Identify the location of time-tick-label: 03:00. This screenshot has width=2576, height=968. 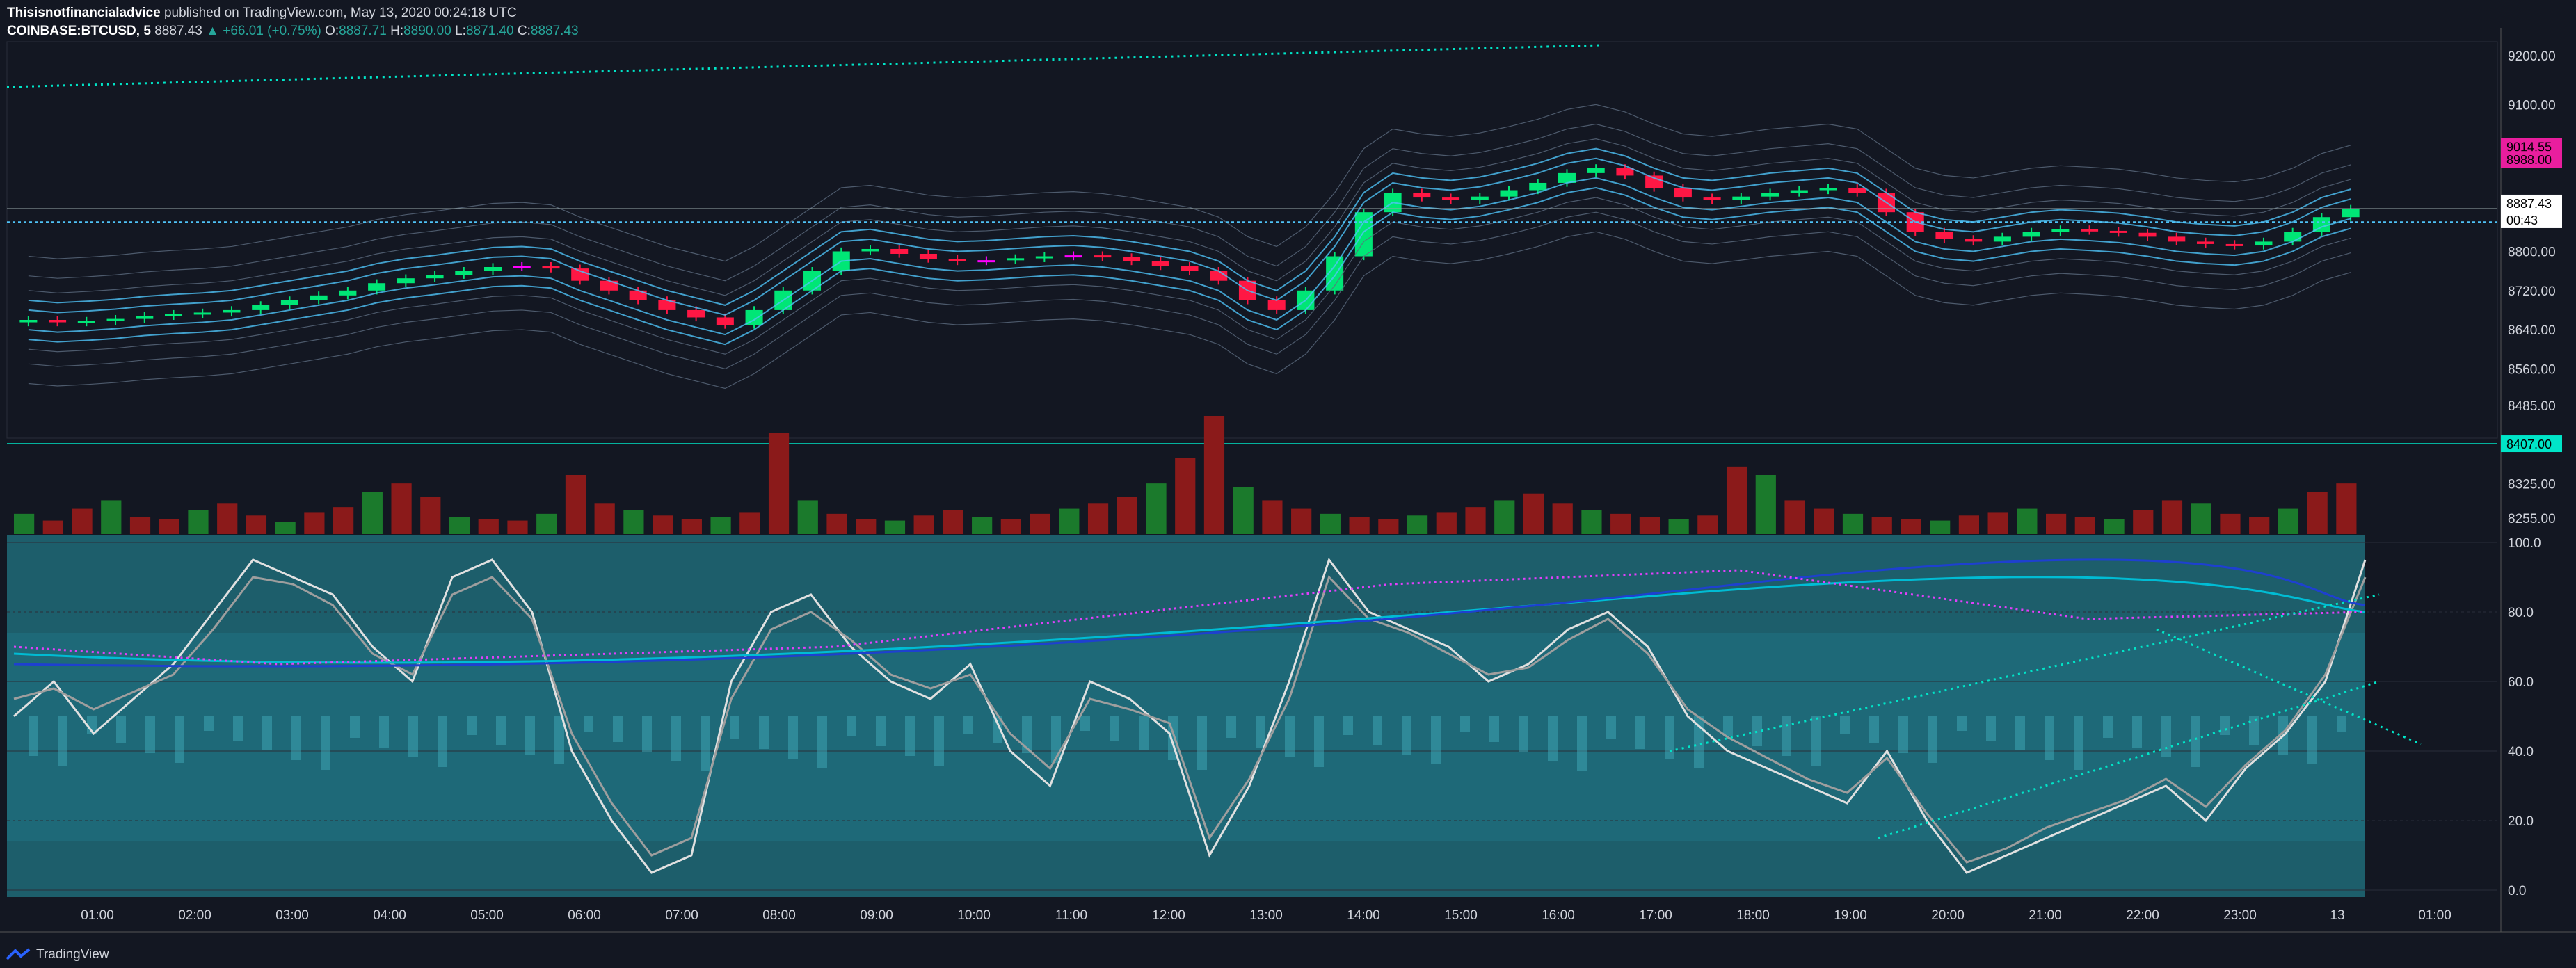
(292, 915).